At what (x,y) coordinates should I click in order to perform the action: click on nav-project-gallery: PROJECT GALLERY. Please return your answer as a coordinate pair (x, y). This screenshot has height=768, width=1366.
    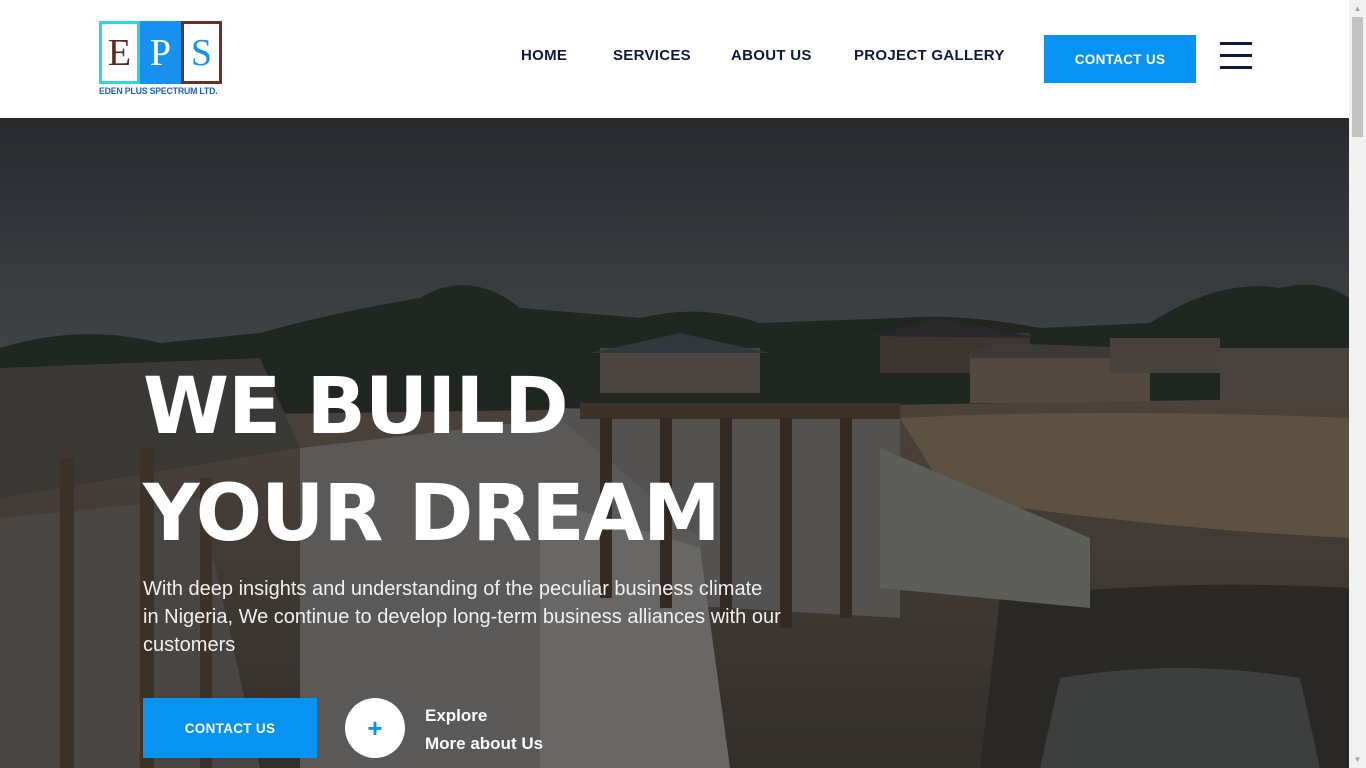
    Looking at the image, I should click on (929, 55).